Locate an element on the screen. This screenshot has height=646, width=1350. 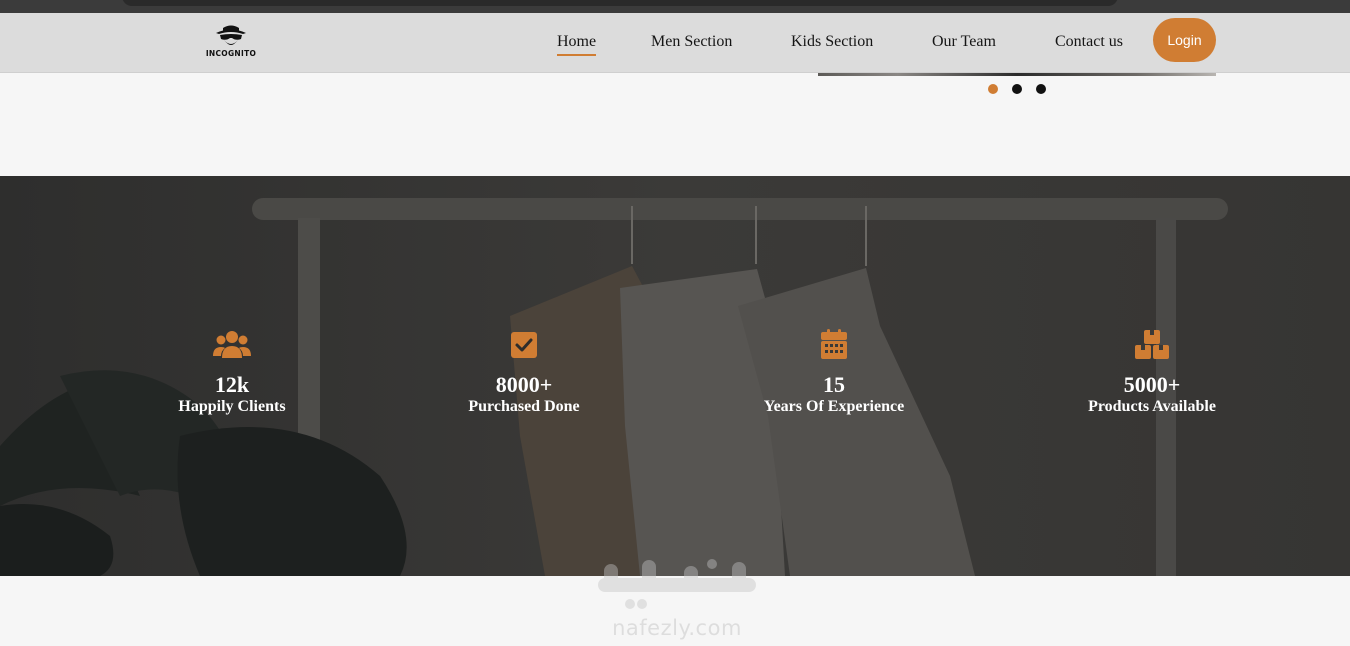
nav-link-contact-us: Contact us is located at coordinates (1089, 42).